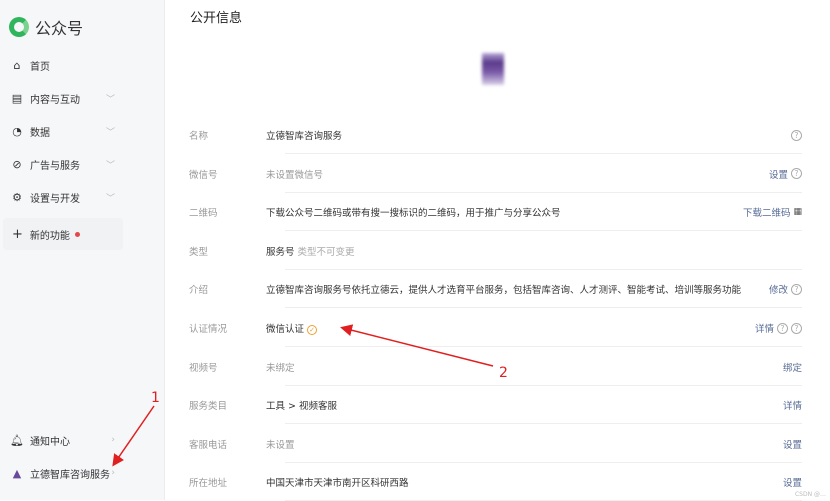  Describe the element at coordinates (503, 373) in the screenshot. I see `annotation-label-2: 2` at that location.